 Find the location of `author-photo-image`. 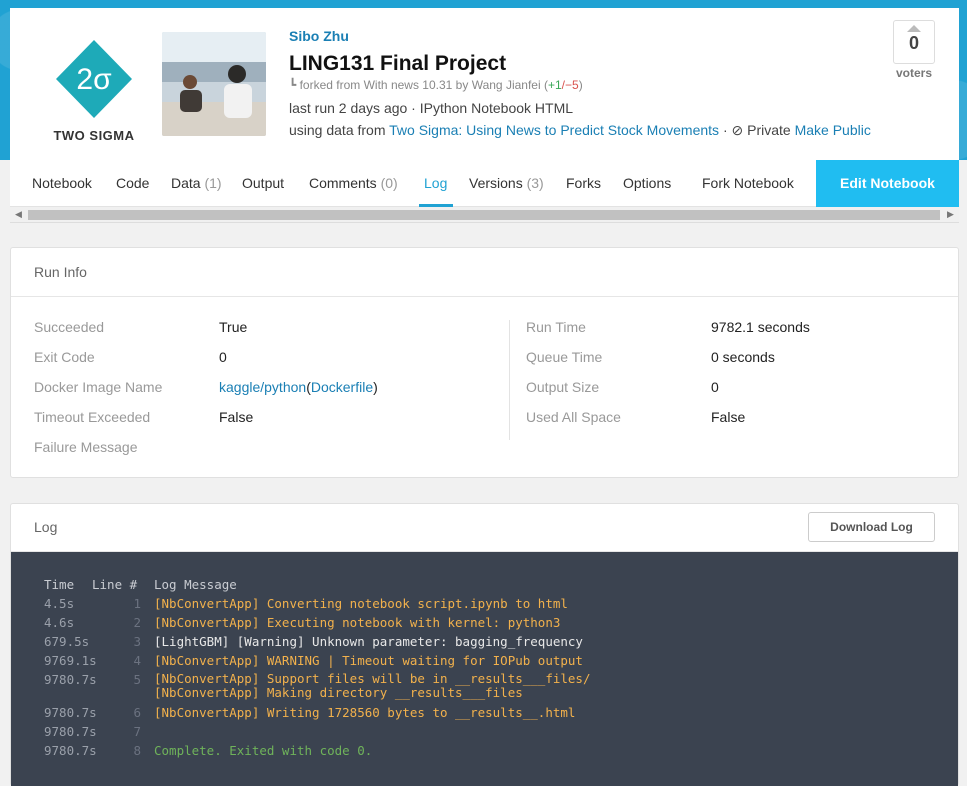

author-photo-image is located at coordinates (214, 84).